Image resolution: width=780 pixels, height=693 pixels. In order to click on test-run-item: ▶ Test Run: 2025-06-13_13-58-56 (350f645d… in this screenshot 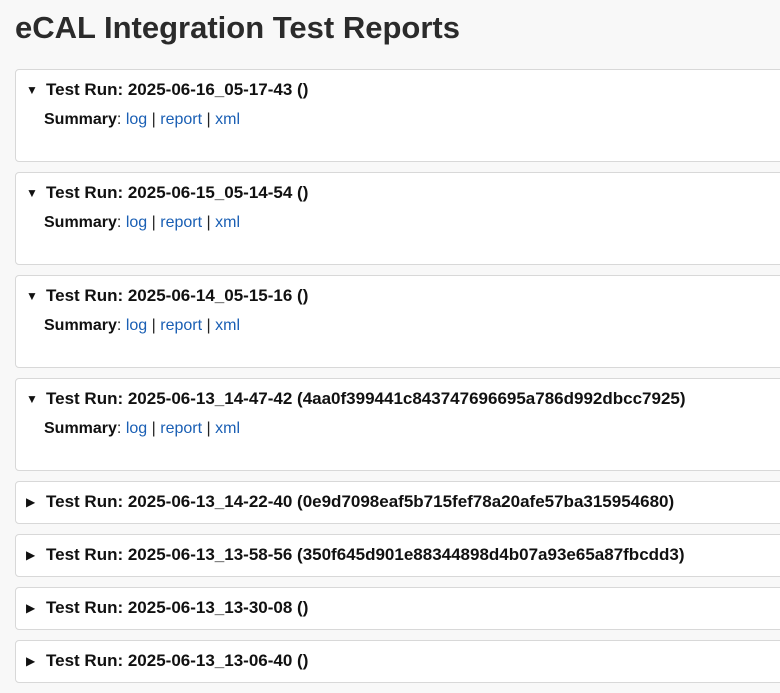, I will do `click(397, 555)`.